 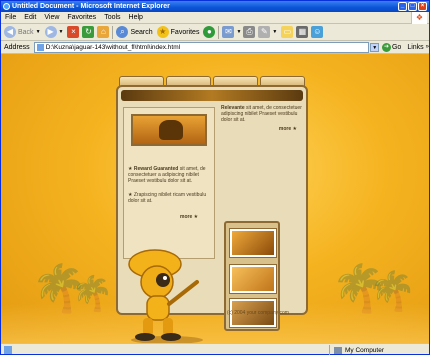 I want to click on favorites-button: ★ Favorites, so click(x=178, y=32).